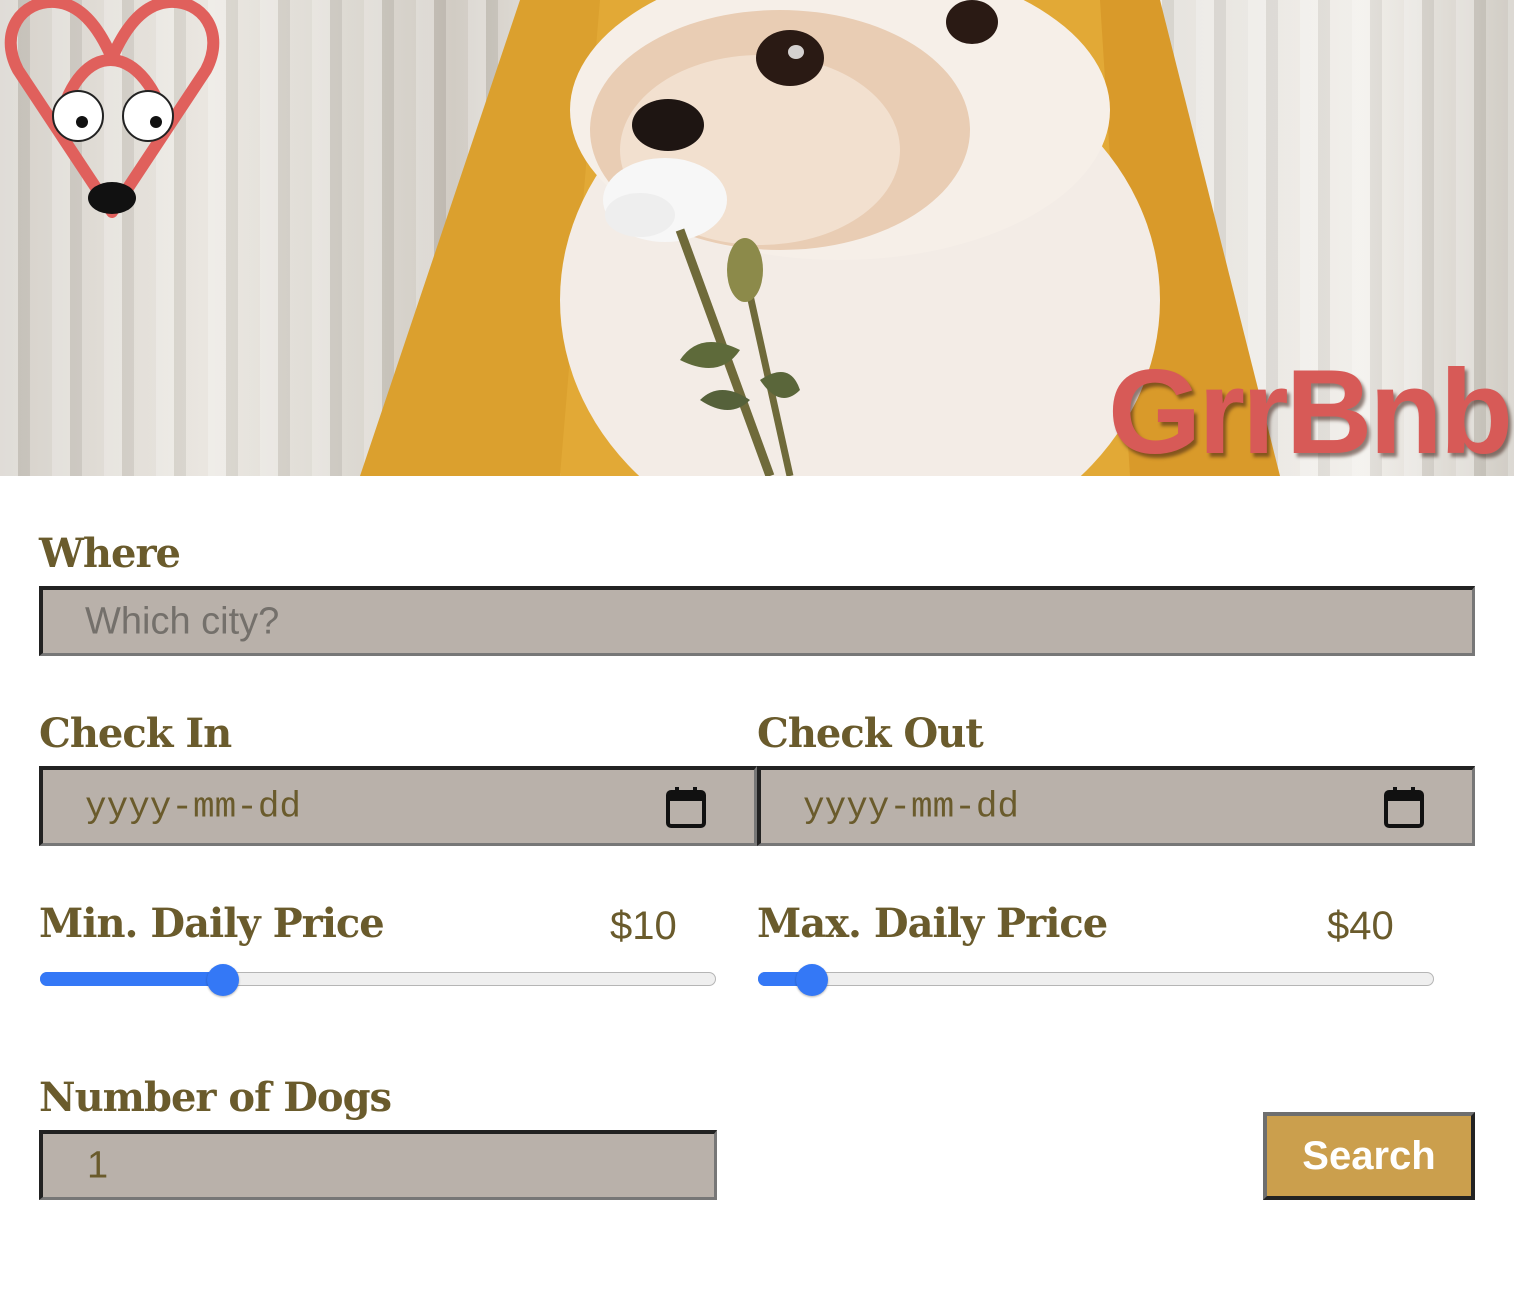 The width and height of the screenshot is (1514, 1316). Describe the element at coordinates (911, 806) in the screenshot. I see `check-out-placeholder: yyyy-mm-dd` at that location.